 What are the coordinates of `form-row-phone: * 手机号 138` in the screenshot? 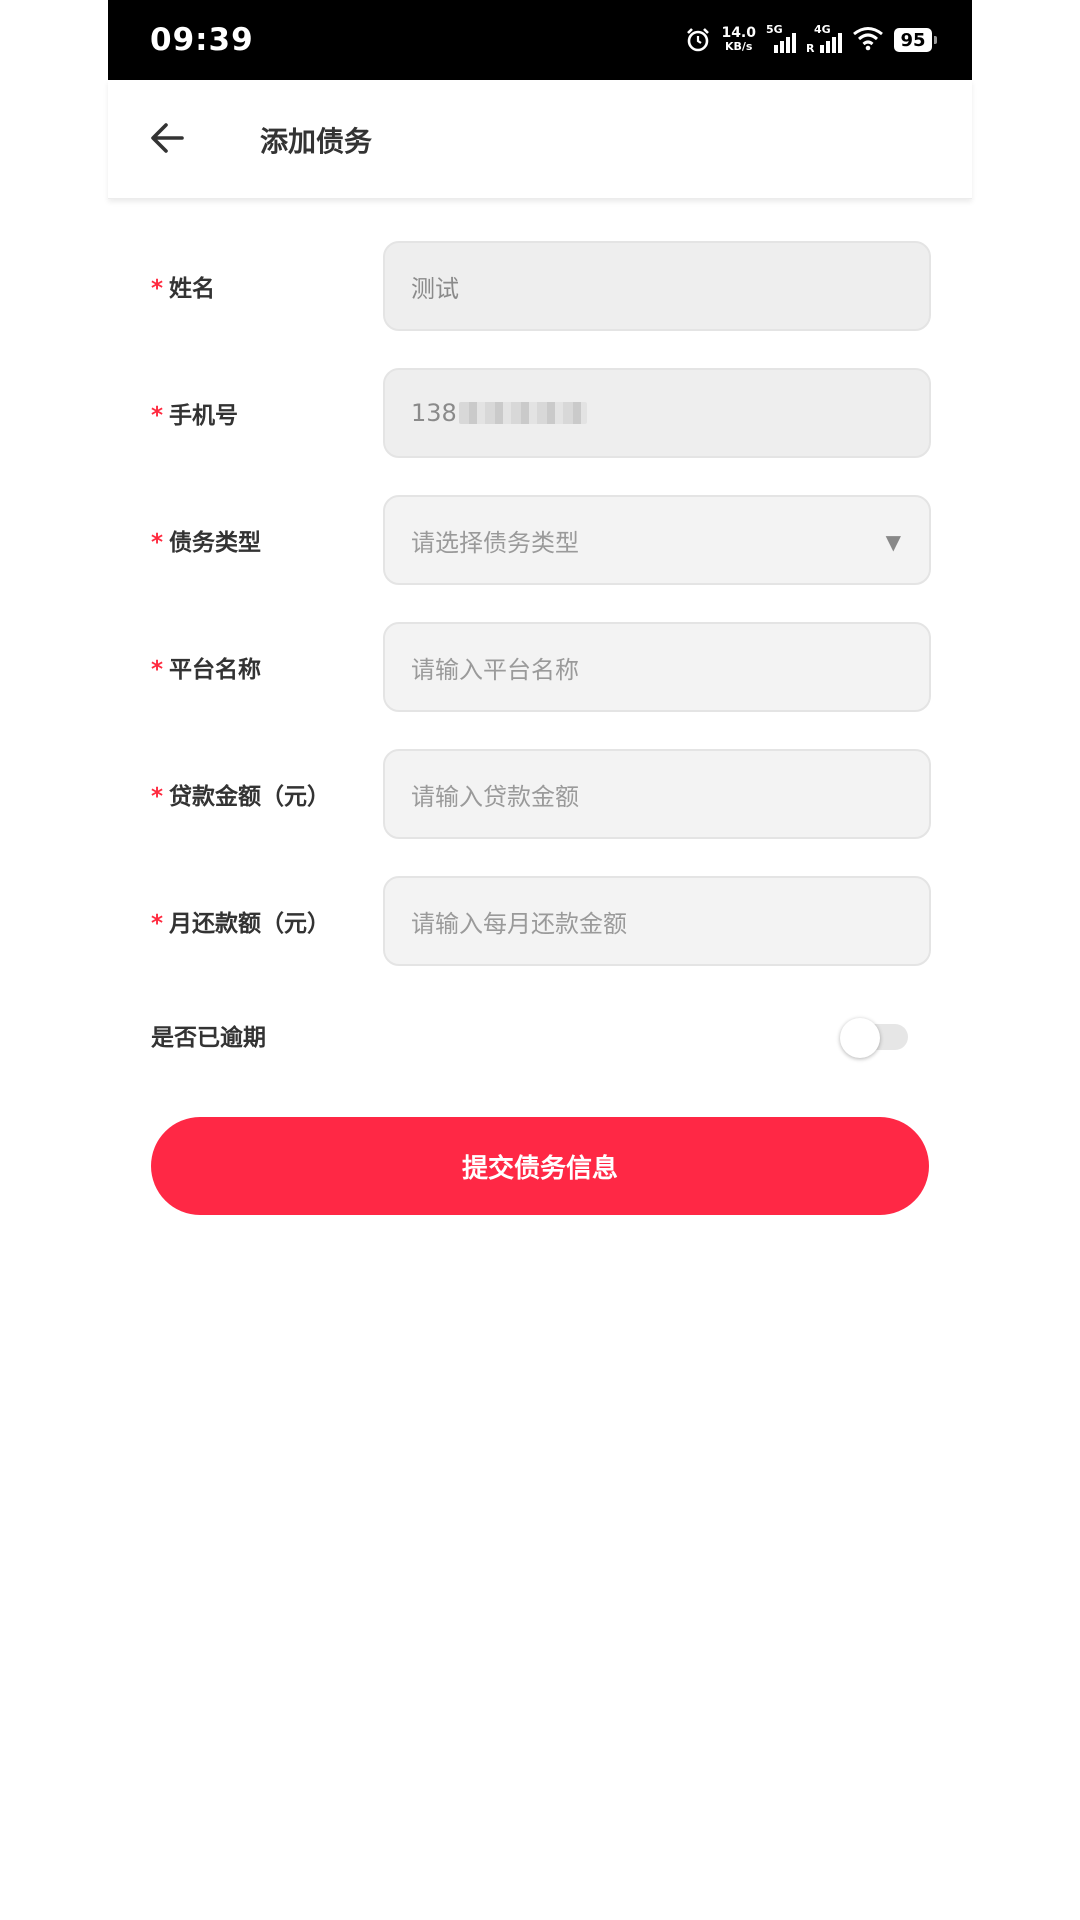 It's located at (540, 415).